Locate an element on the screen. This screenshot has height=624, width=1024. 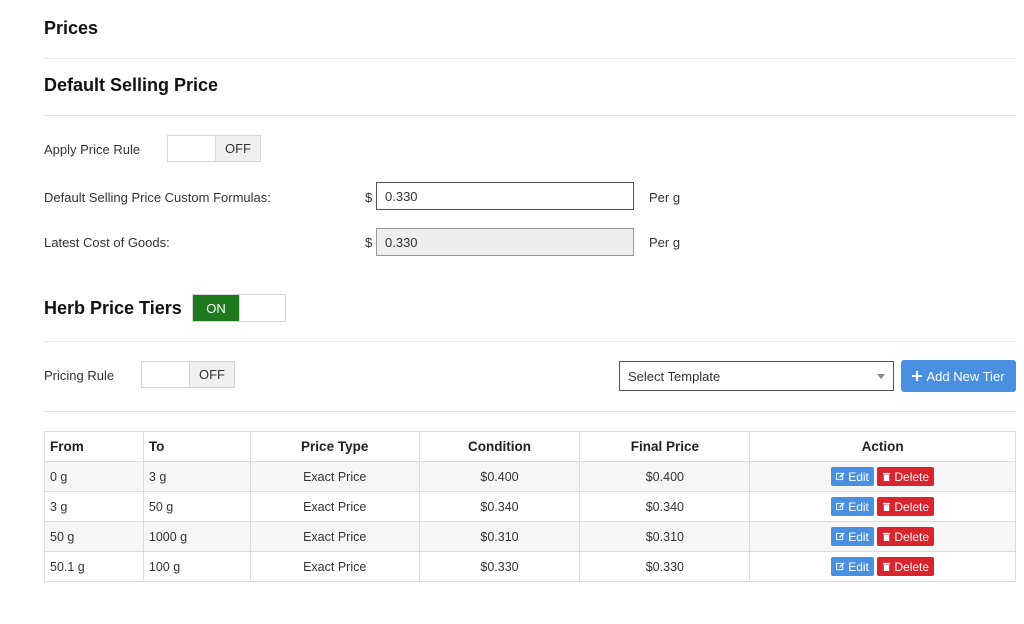
apply-price-rule-toggle: OFF is located at coordinates (214, 148).